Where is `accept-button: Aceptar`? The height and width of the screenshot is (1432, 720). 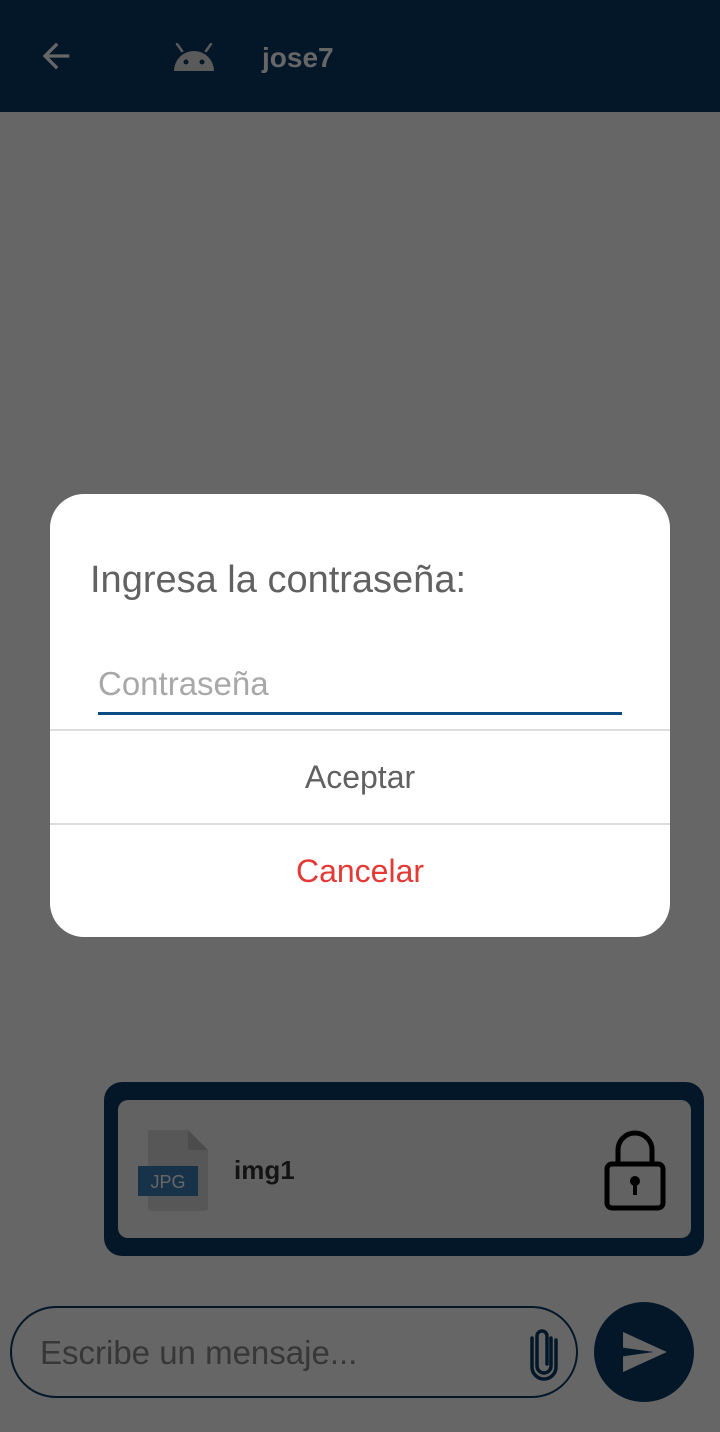 accept-button: Aceptar is located at coordinates (360, 777).